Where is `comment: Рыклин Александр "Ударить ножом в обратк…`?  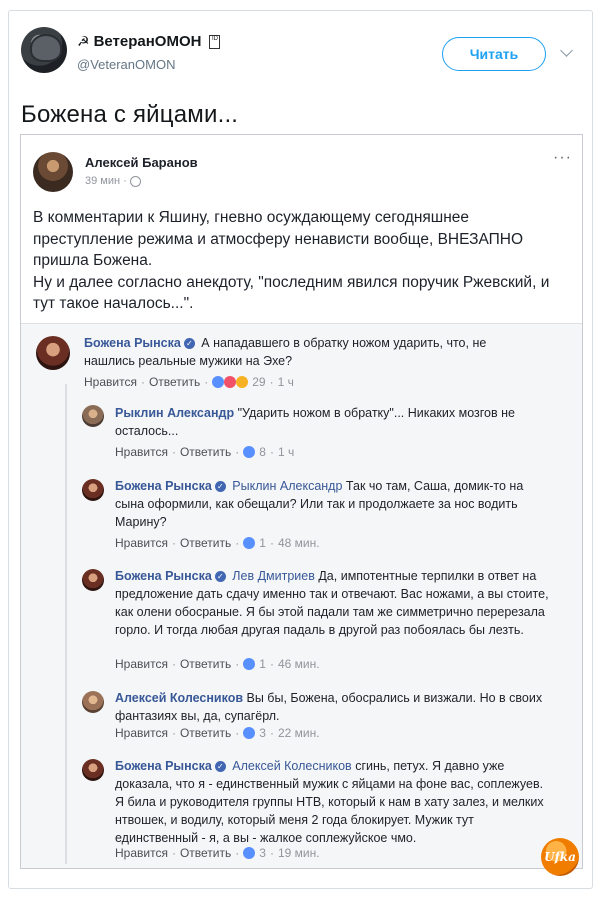
comment: Рыклин Александр "Ударить ножом в обратк… is located at coordinates (335, 422).